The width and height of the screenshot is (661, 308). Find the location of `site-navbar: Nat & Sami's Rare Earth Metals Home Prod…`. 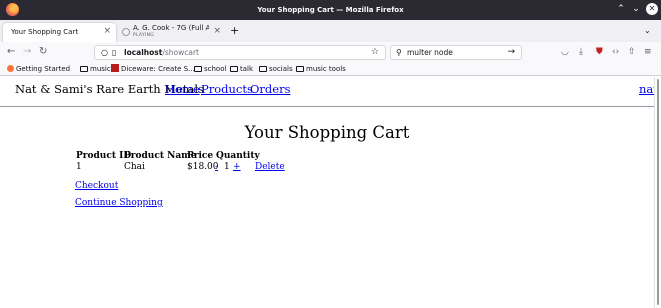

site-navbar: Nat & Sami's Rare Earth Metals Home Prod… is located at coordinates (329, 92).